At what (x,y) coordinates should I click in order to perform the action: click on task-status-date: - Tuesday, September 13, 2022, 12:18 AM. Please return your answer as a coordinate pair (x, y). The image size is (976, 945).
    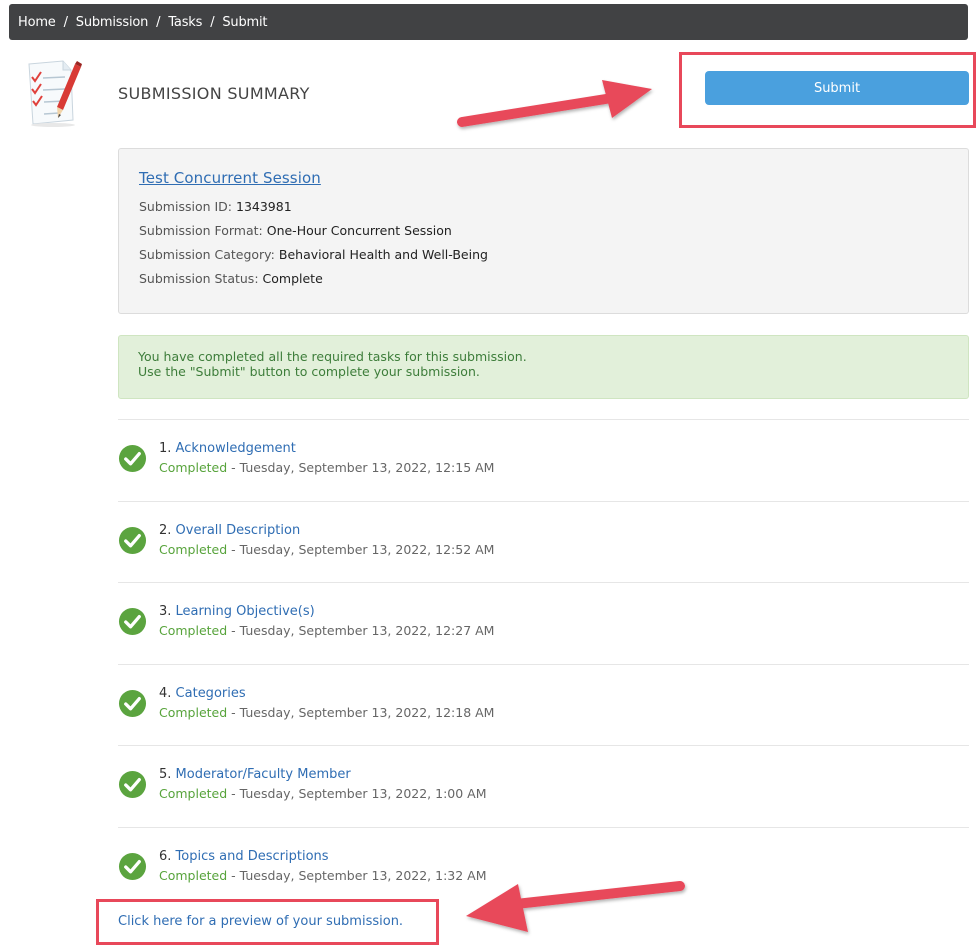
    Looking at the image, I should click on (361, 712).